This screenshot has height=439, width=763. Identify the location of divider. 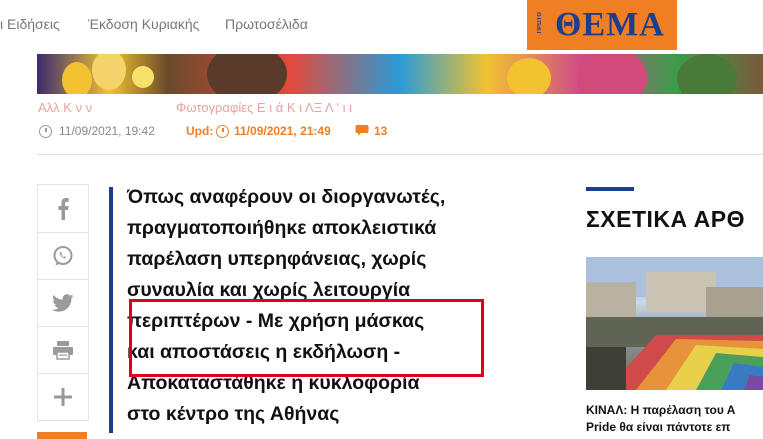
(400, 154).